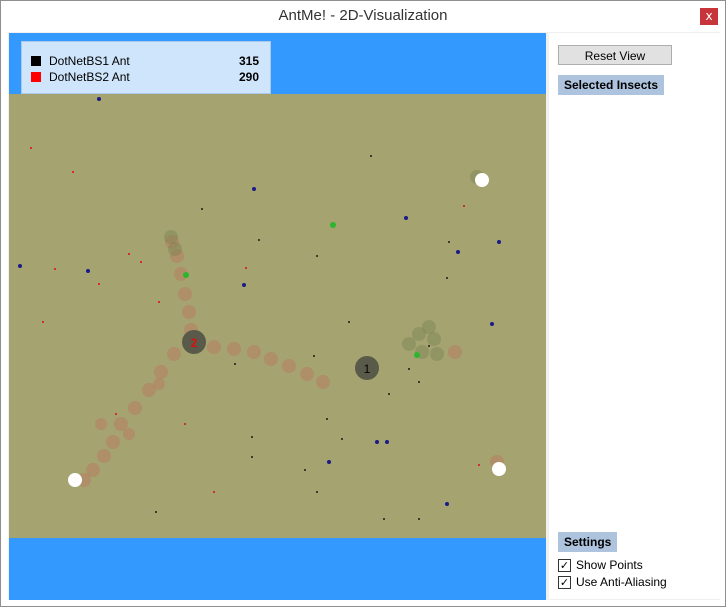 This screenshot has width=726, height=607. What do you see at coordinates (609, 565) in the screenshot?
I see `show-points-label: Show Points` at bounding box center [609, 565].